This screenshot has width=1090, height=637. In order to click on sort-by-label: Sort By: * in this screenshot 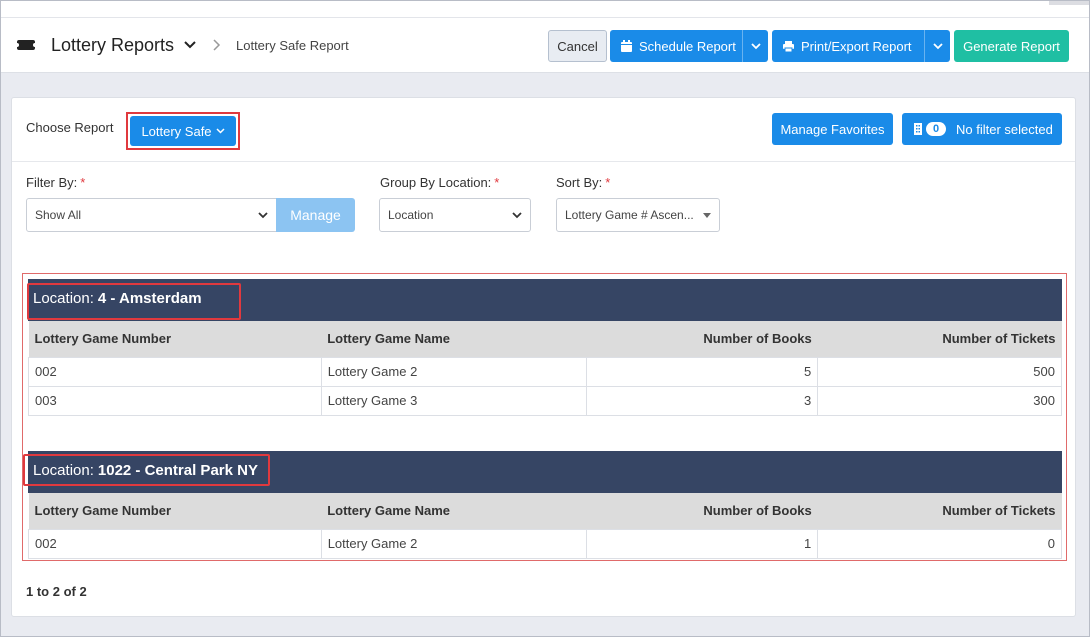, I will do `click(583, 182)`.